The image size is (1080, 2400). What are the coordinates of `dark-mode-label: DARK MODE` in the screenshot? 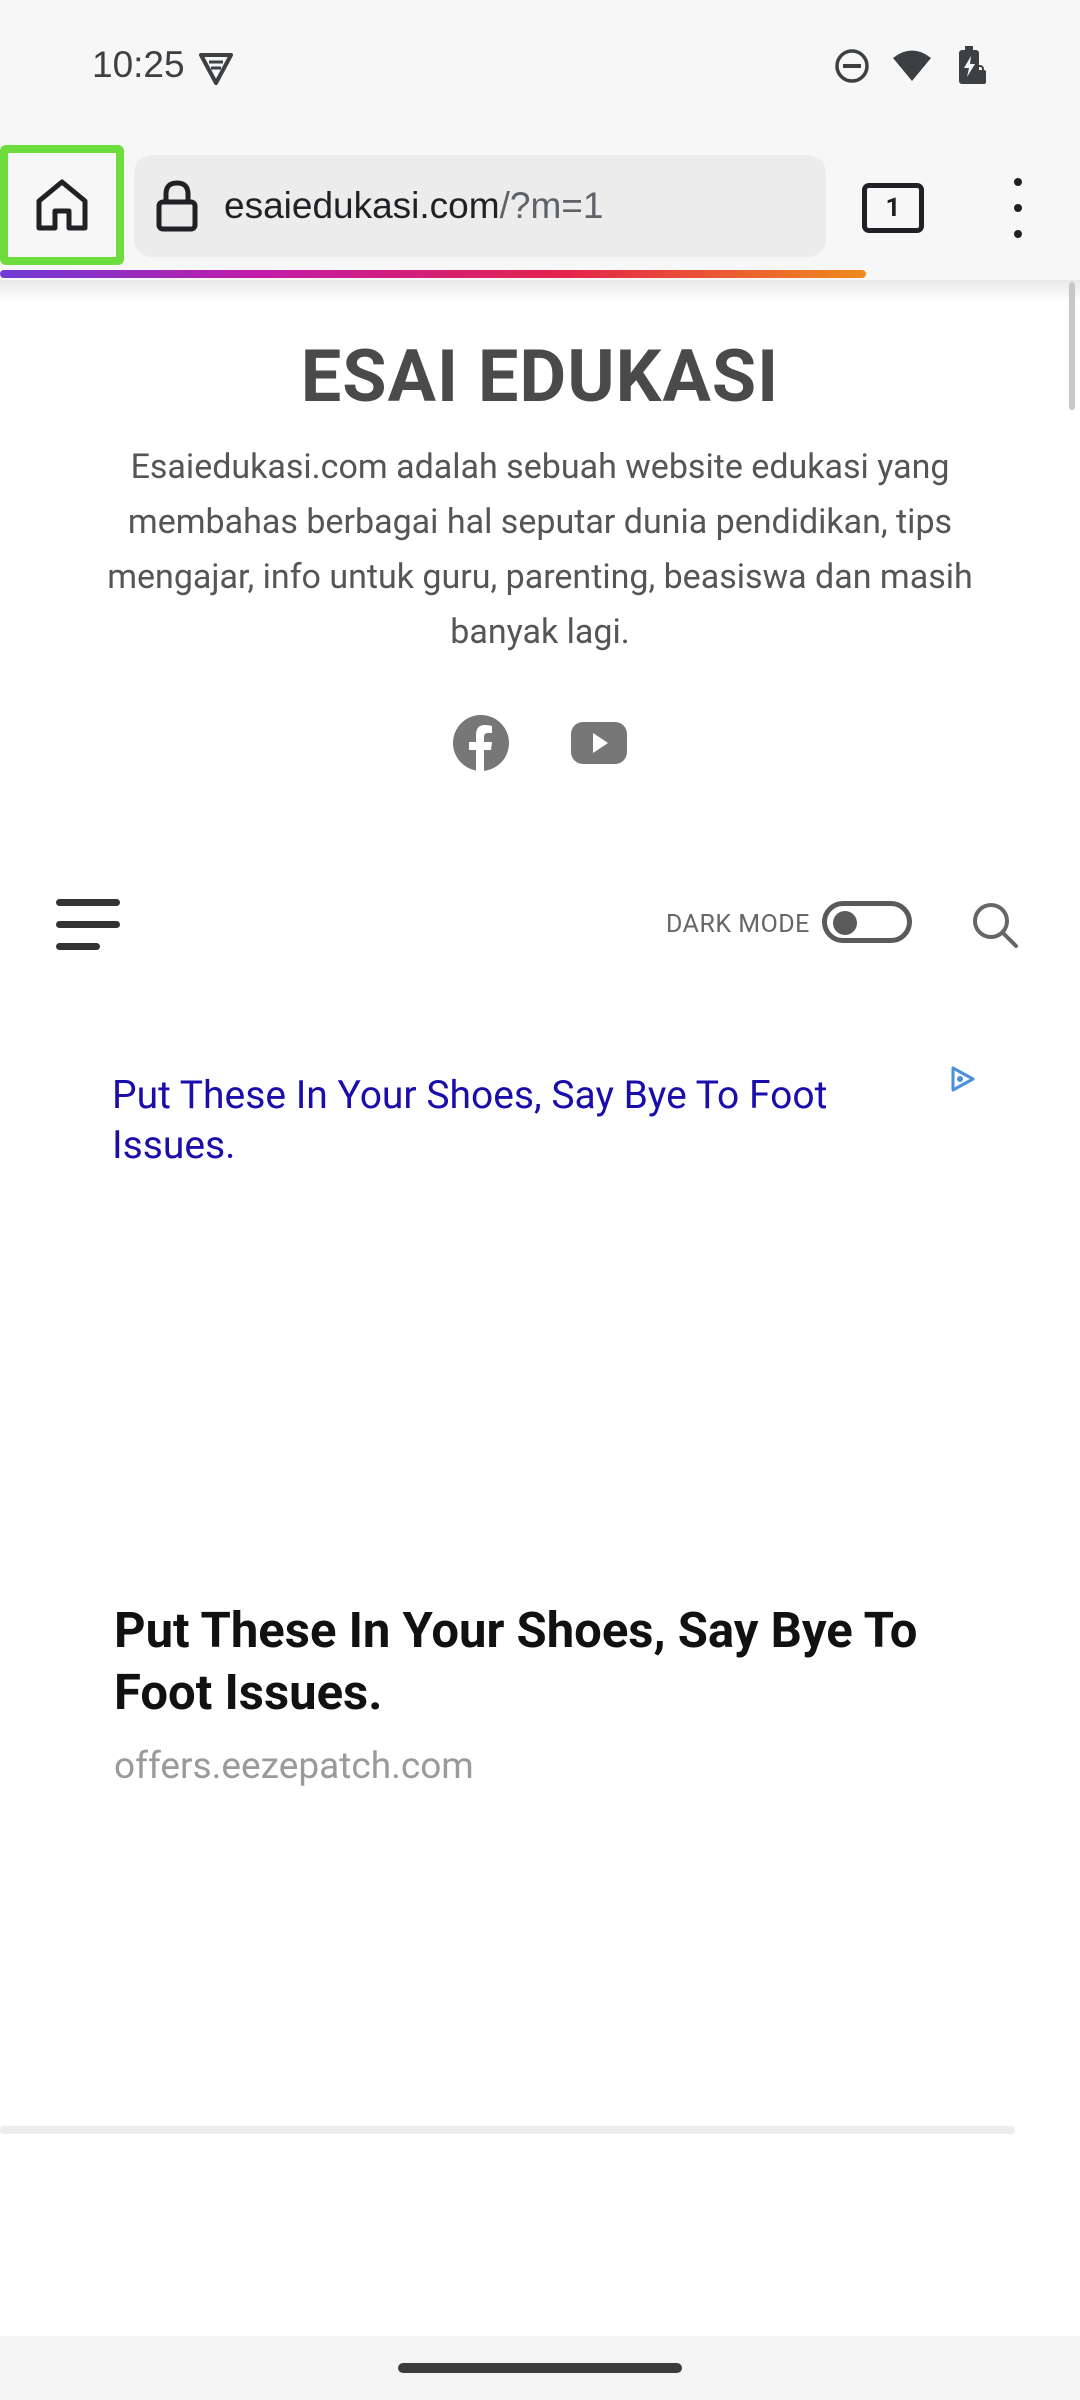 It's located at (738, 924).